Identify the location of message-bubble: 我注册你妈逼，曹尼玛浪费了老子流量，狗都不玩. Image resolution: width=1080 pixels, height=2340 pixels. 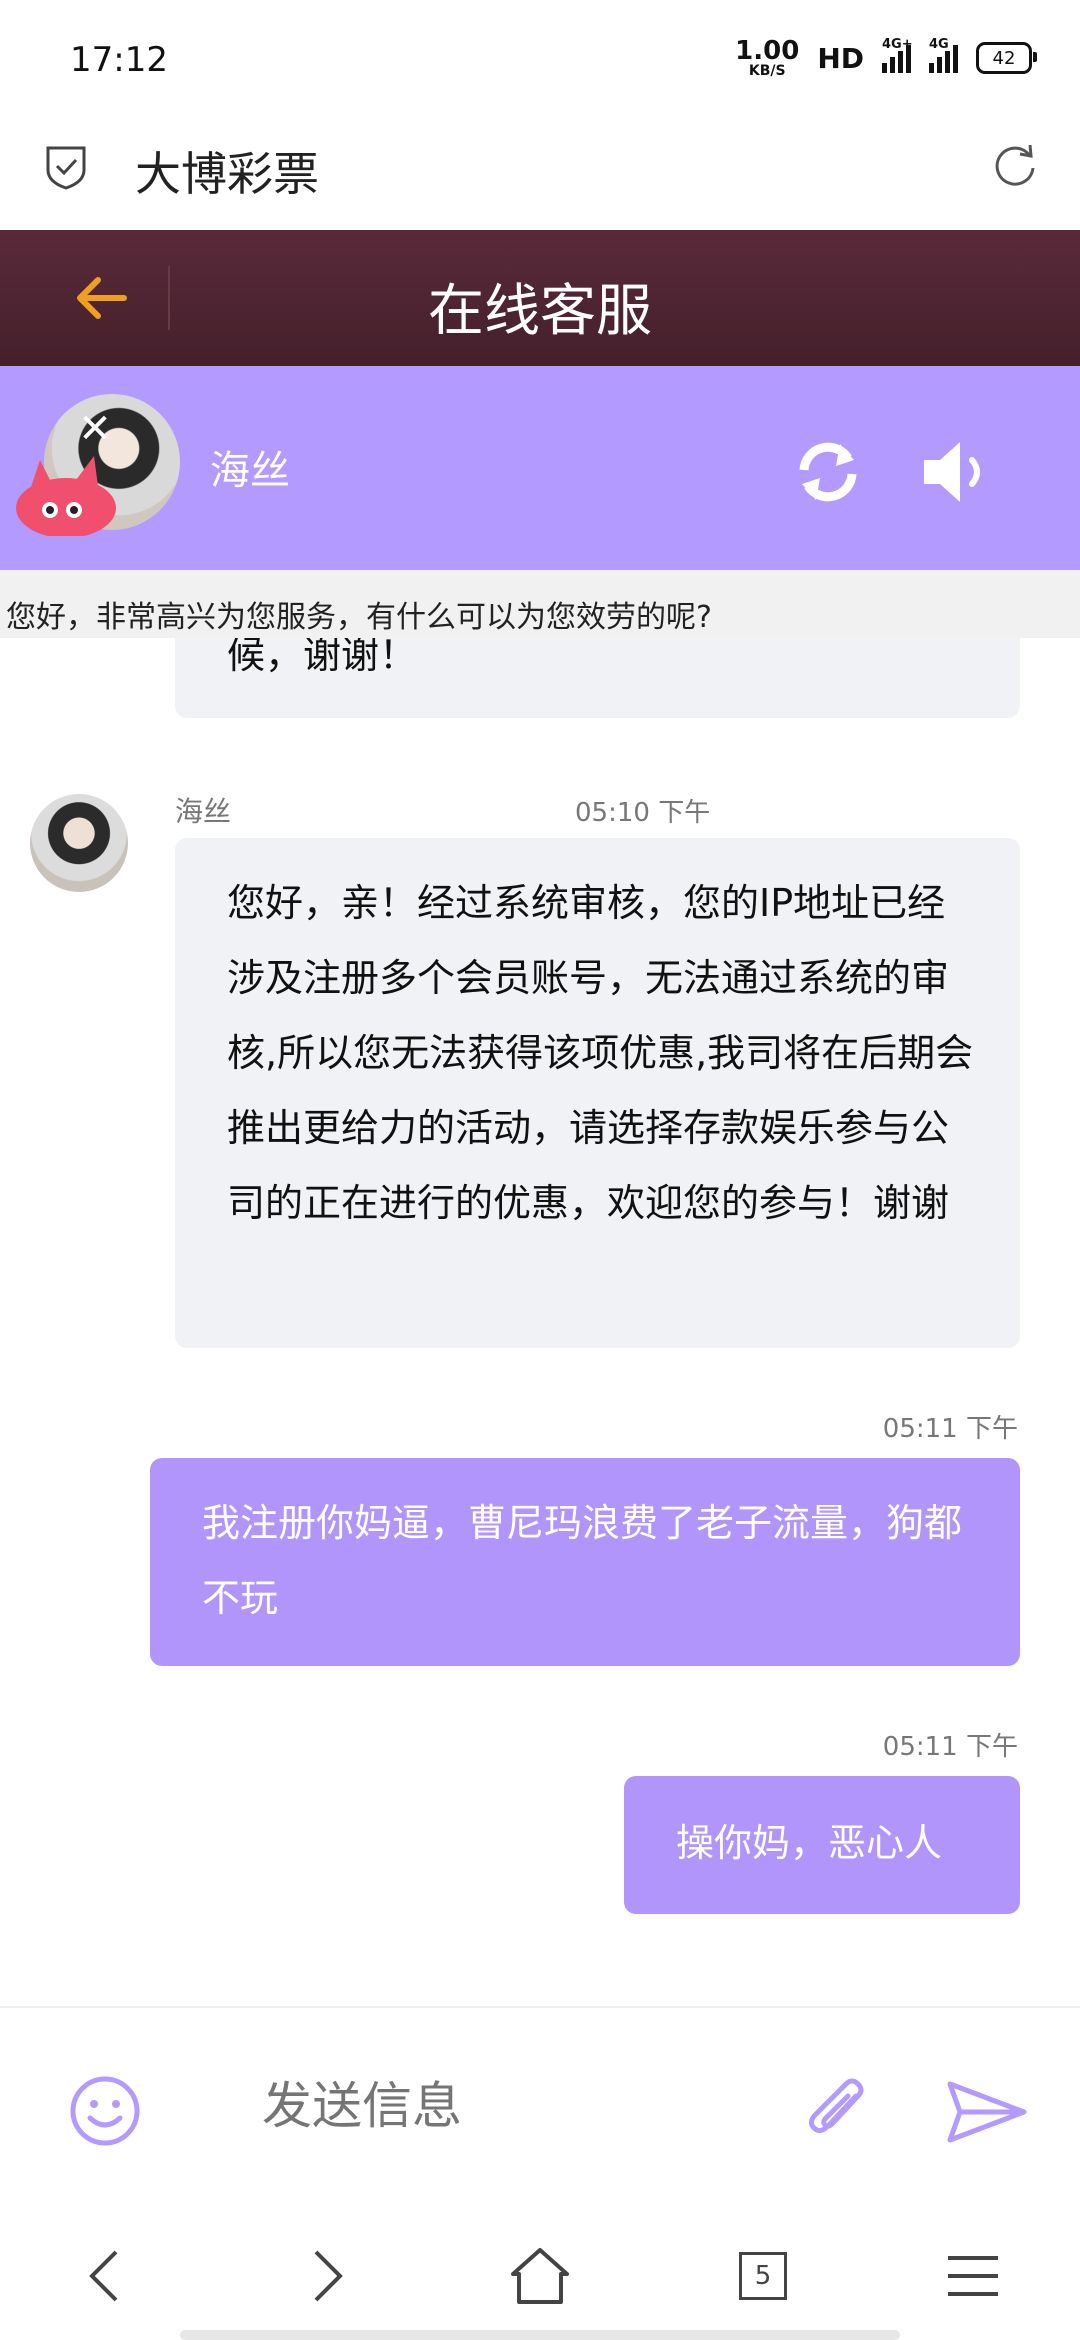
(585, 1562).